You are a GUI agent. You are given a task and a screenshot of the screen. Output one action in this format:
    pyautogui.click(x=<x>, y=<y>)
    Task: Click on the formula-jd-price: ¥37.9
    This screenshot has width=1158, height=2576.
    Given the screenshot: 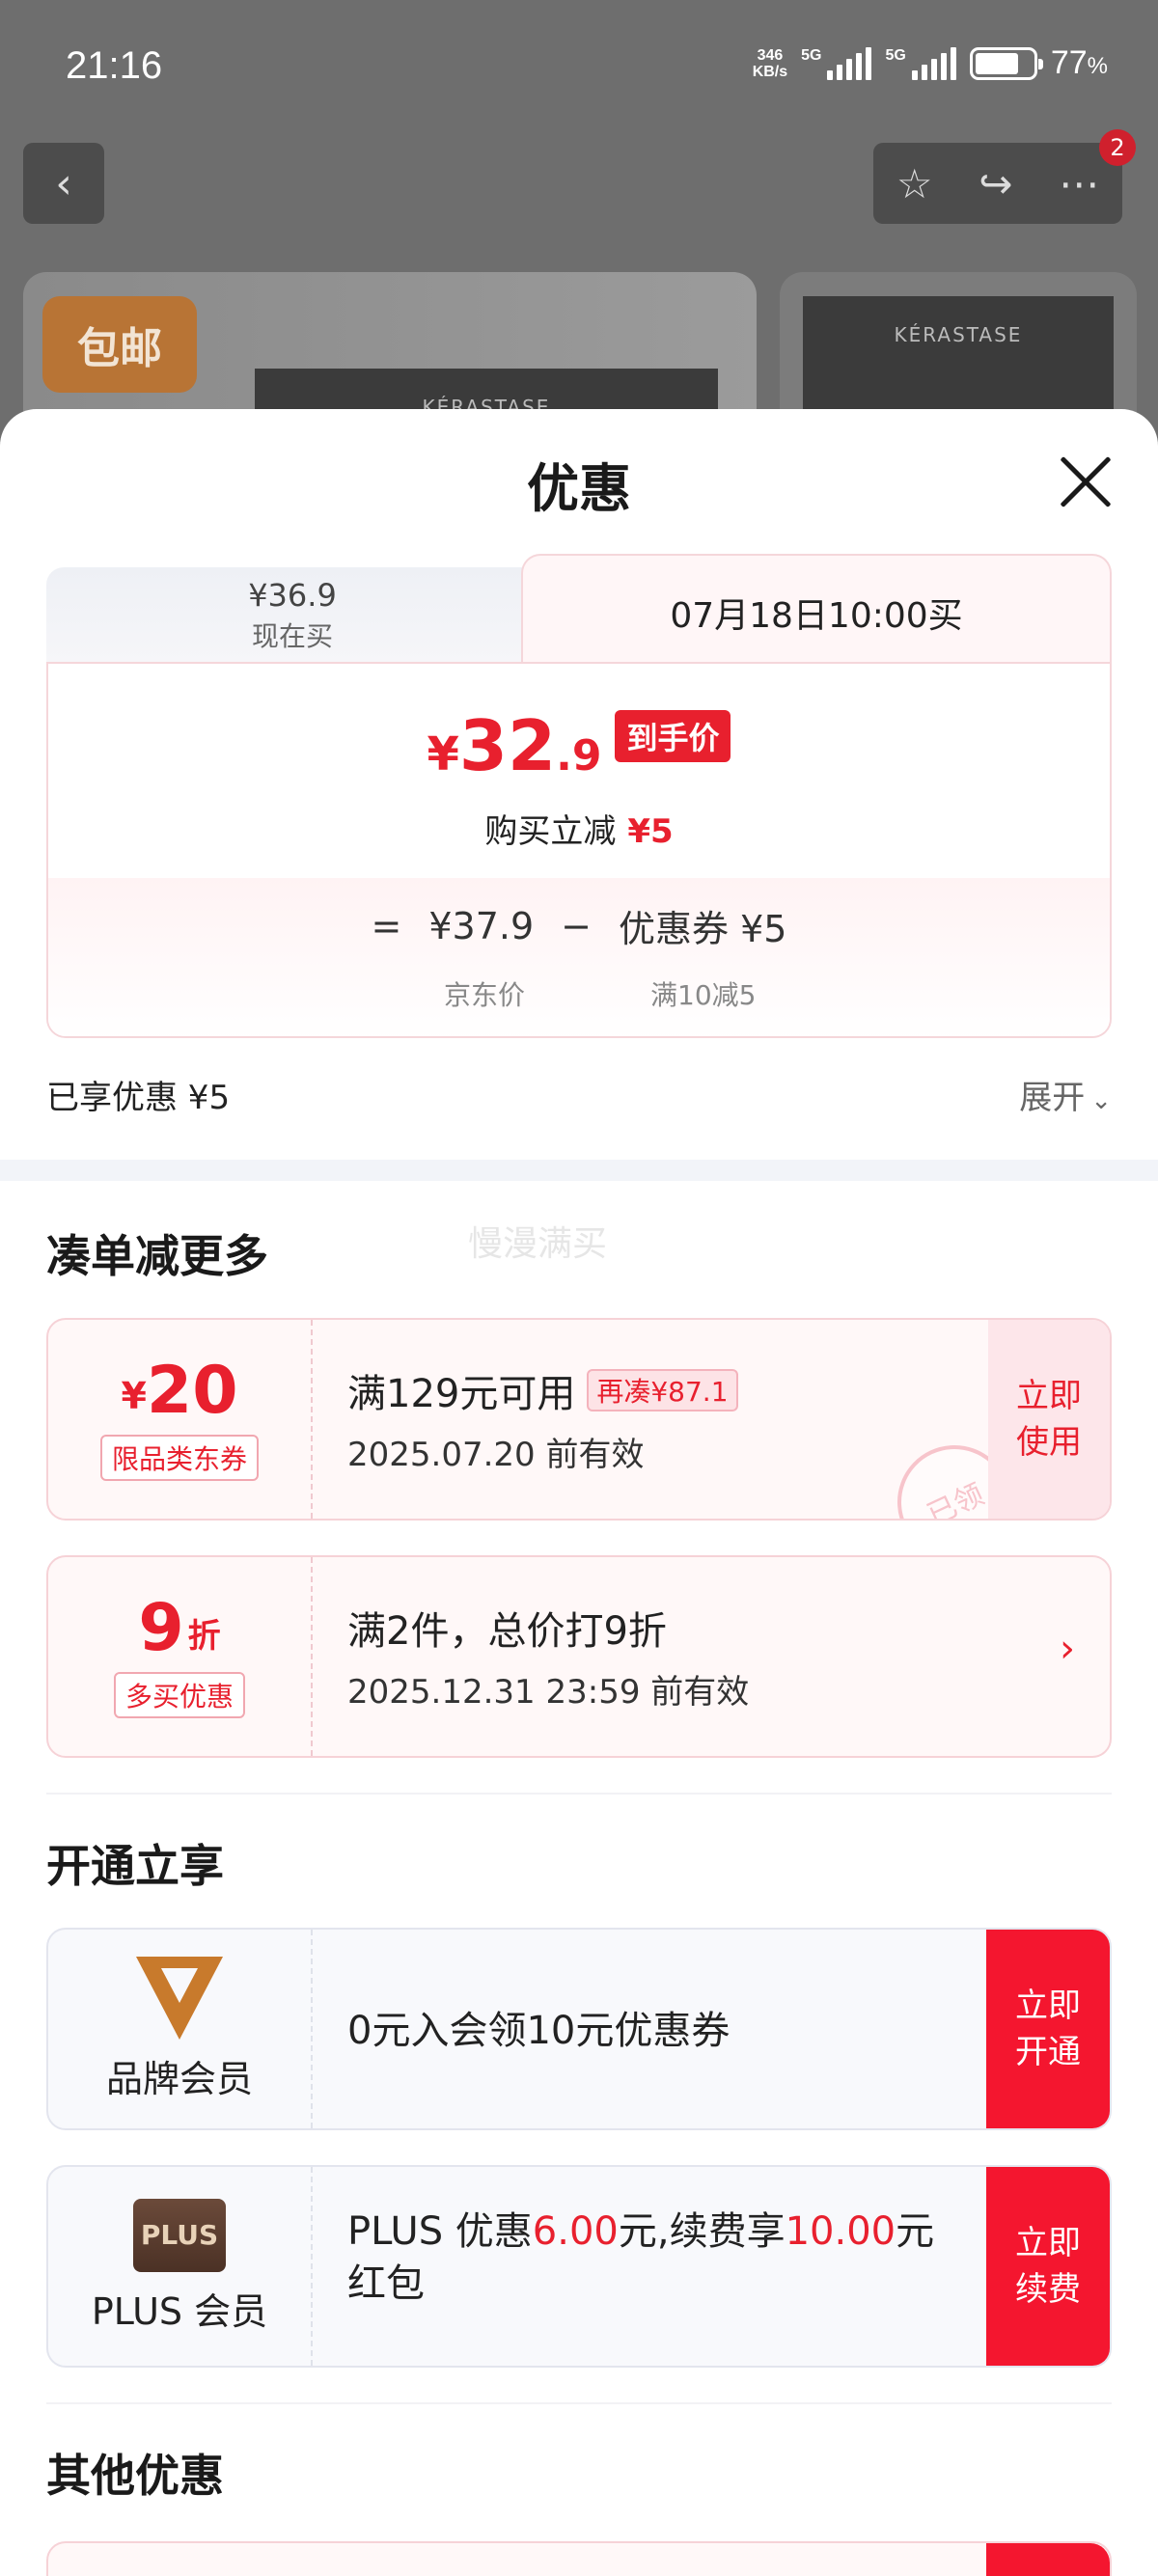 What is the action you would take?
    pyautogui.click(x=481, y=925)
    